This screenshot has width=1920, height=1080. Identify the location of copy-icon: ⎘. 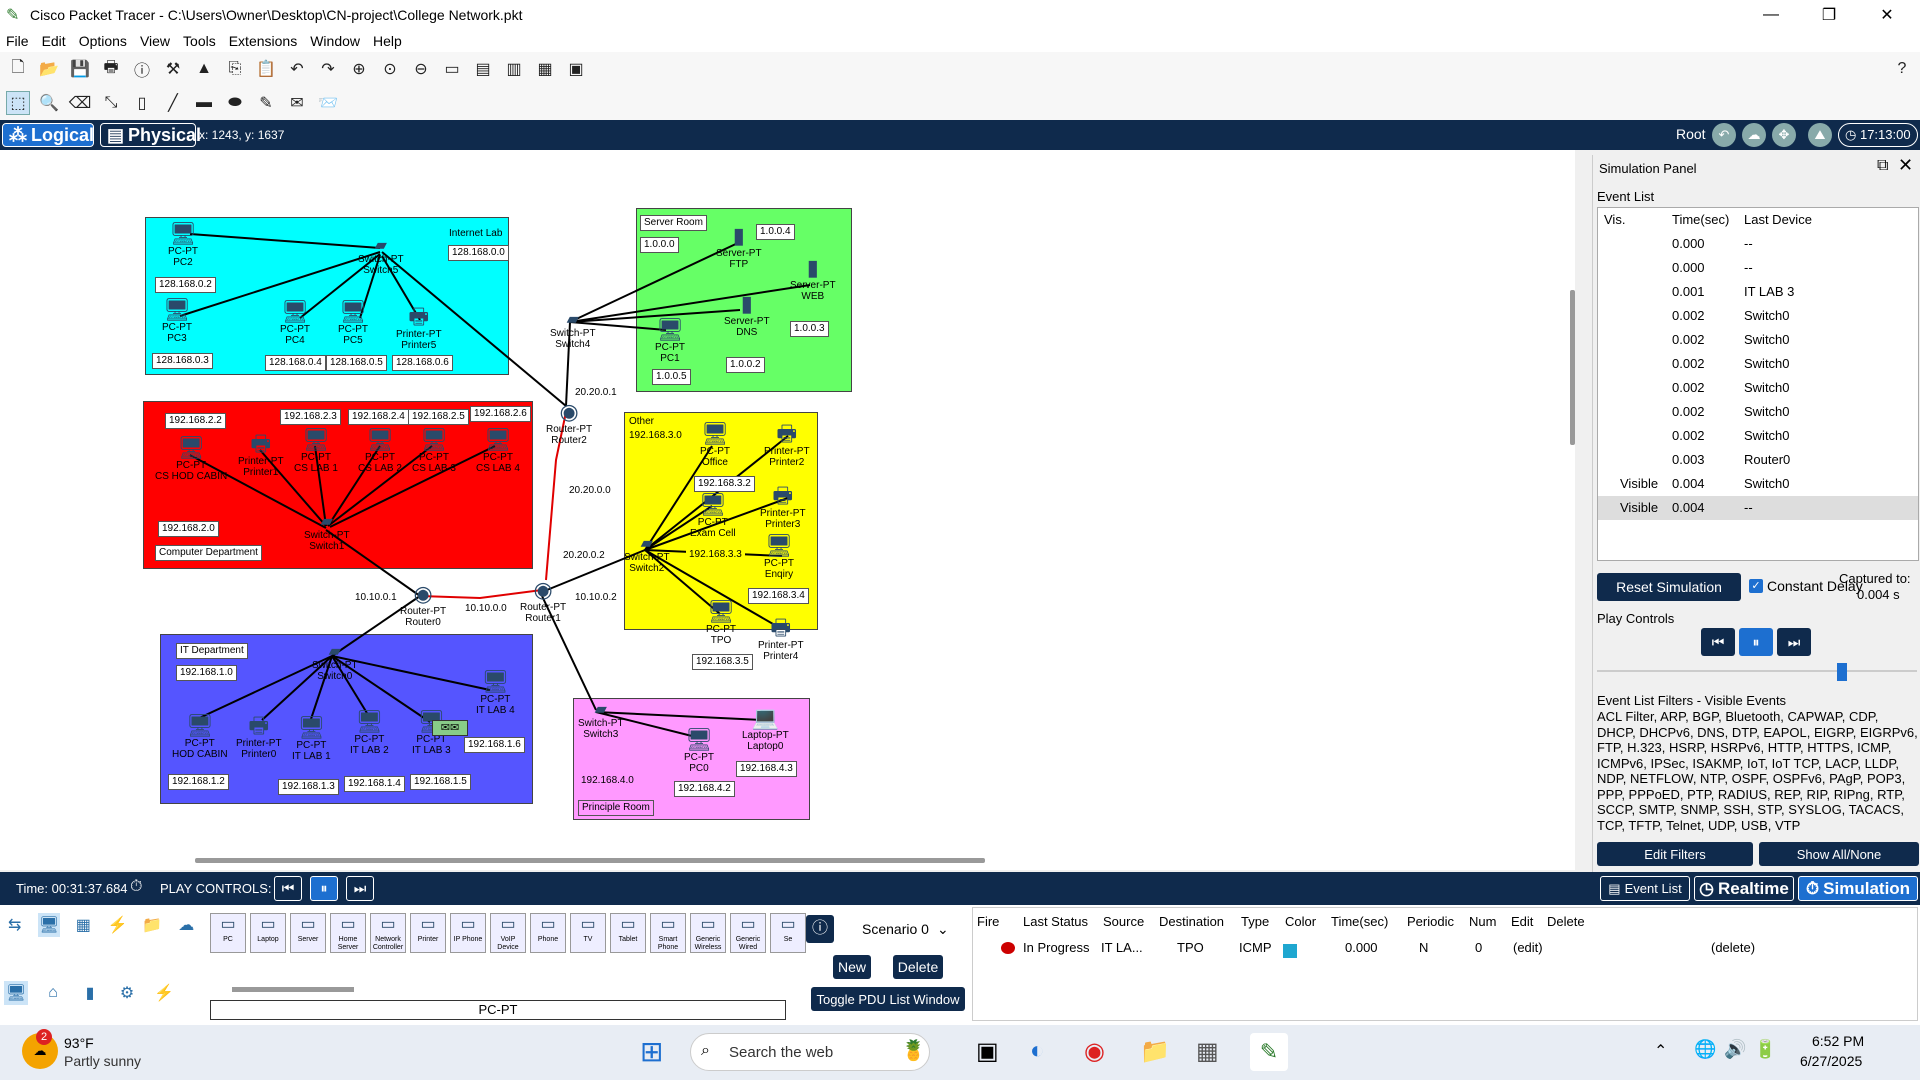
(235, 69).